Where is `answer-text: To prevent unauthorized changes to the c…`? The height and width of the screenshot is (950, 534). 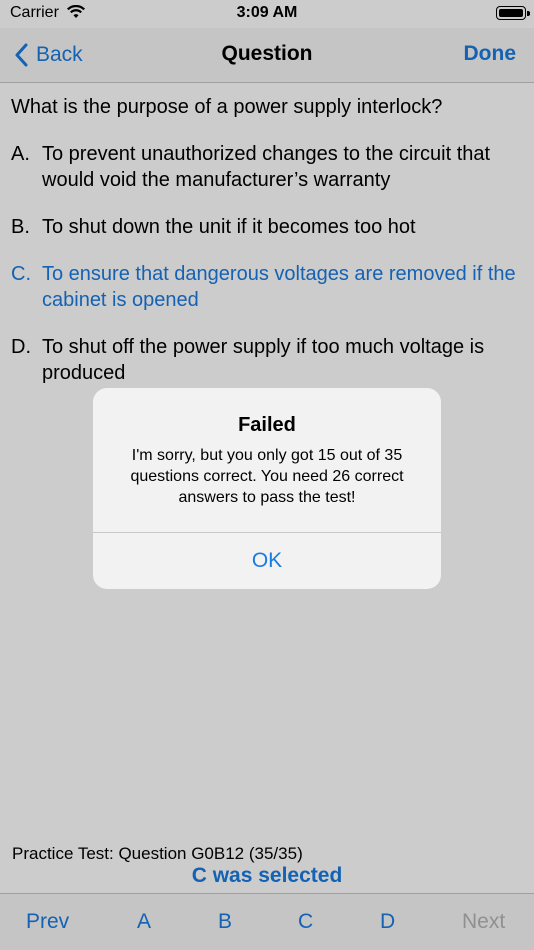 answer-text: To prevent unauthorized changes to the c… is located at coordinates (266, 167).